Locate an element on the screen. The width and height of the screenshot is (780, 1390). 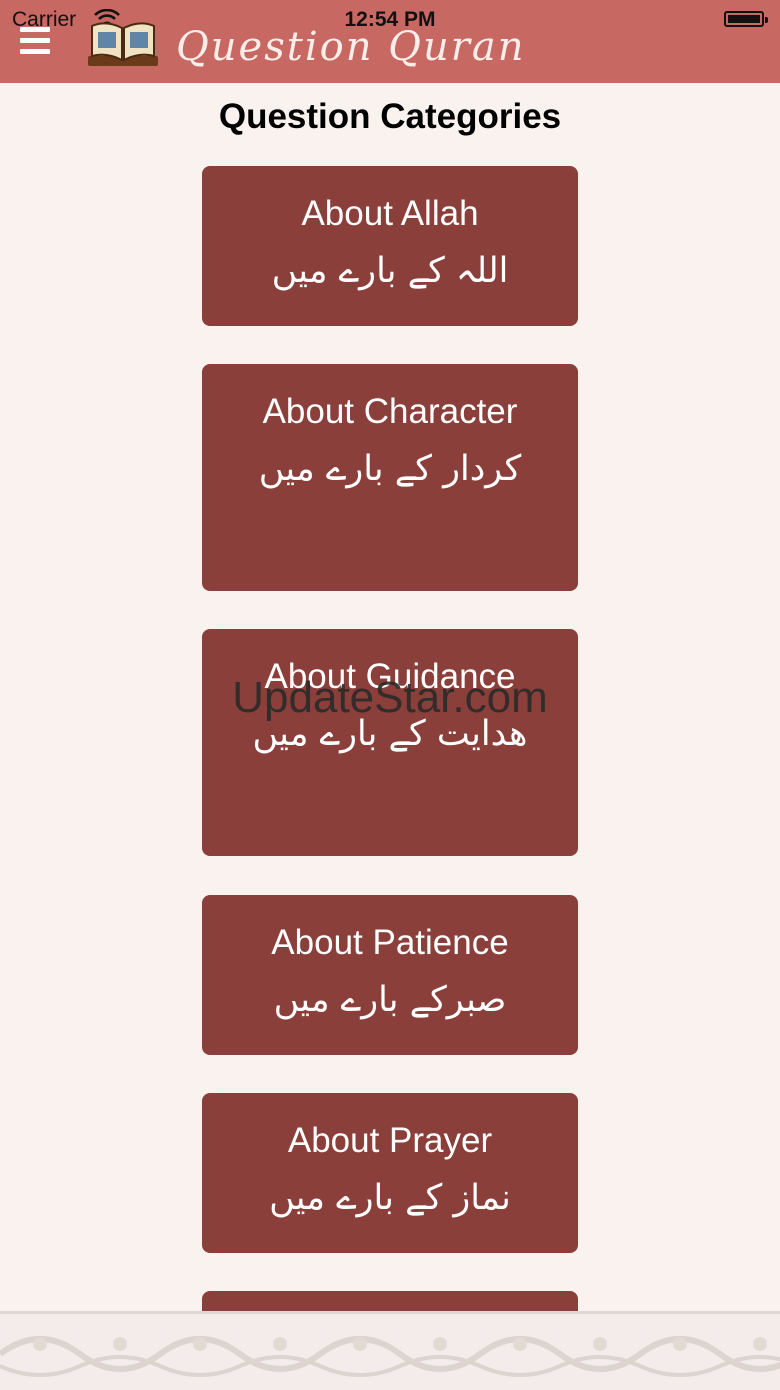
hamburger-icon is located at coordinates (35, 41).